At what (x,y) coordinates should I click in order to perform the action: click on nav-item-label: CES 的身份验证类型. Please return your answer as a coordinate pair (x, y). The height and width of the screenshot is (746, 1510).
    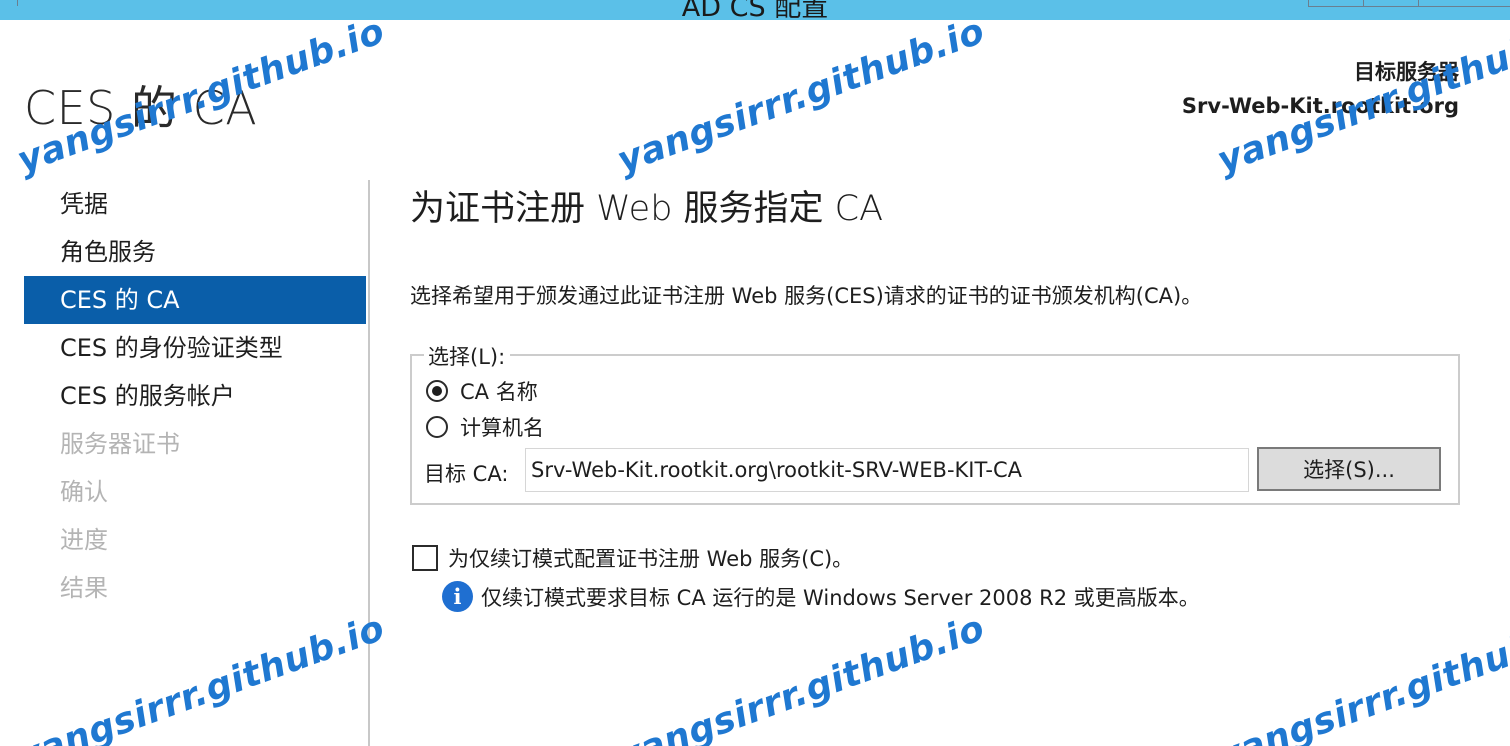
    Looking at the image, I should click on (171, 348).